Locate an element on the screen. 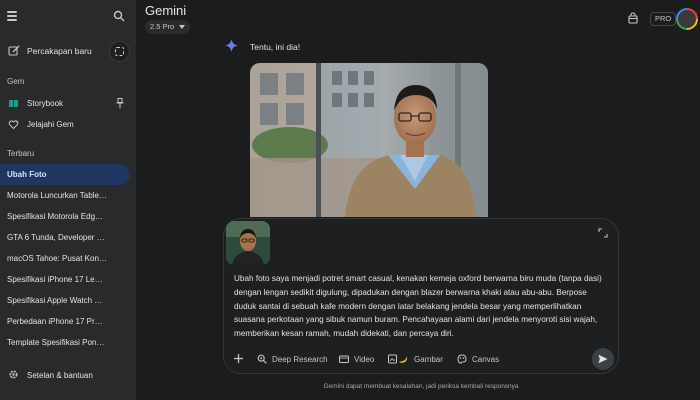 The height and width of the screenshot is (400, 700). send-icon is located at coordinates (603, 359).